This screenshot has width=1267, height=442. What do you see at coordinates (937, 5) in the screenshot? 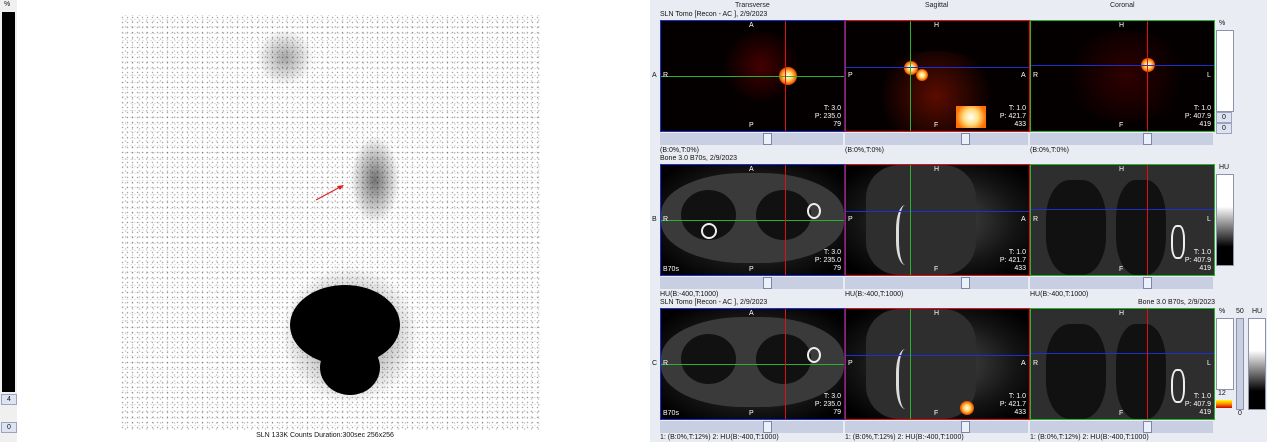
I see `header-sagittal: Sagittal` at bounding box center [937, 5].